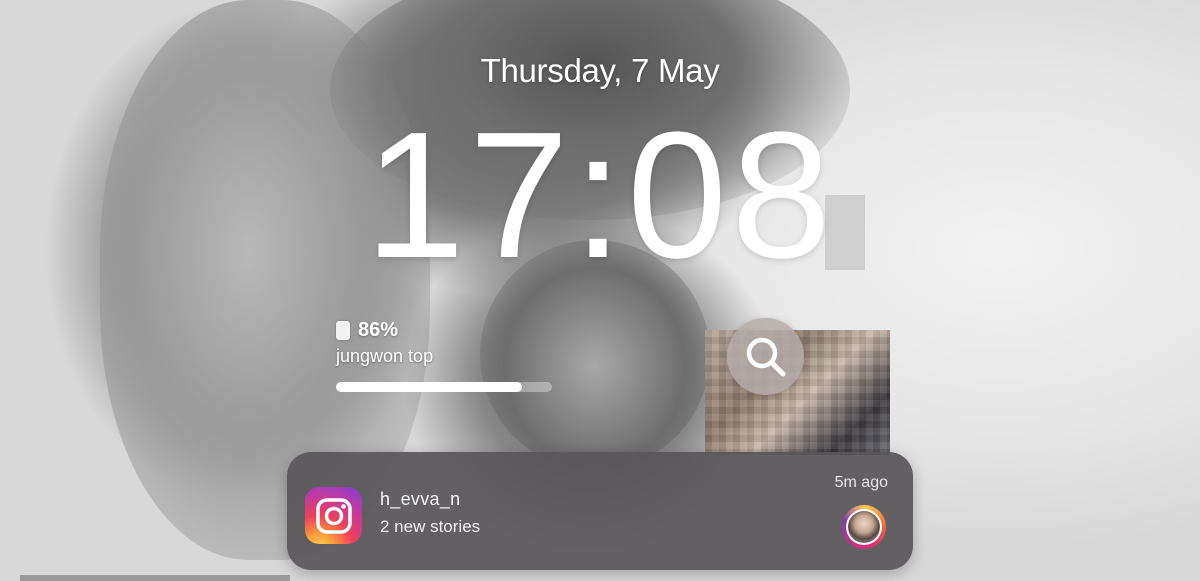 Image resolution: width=1200 pixels, height=581 pixels. I want to click on instagram-icon, so click(333, 515).